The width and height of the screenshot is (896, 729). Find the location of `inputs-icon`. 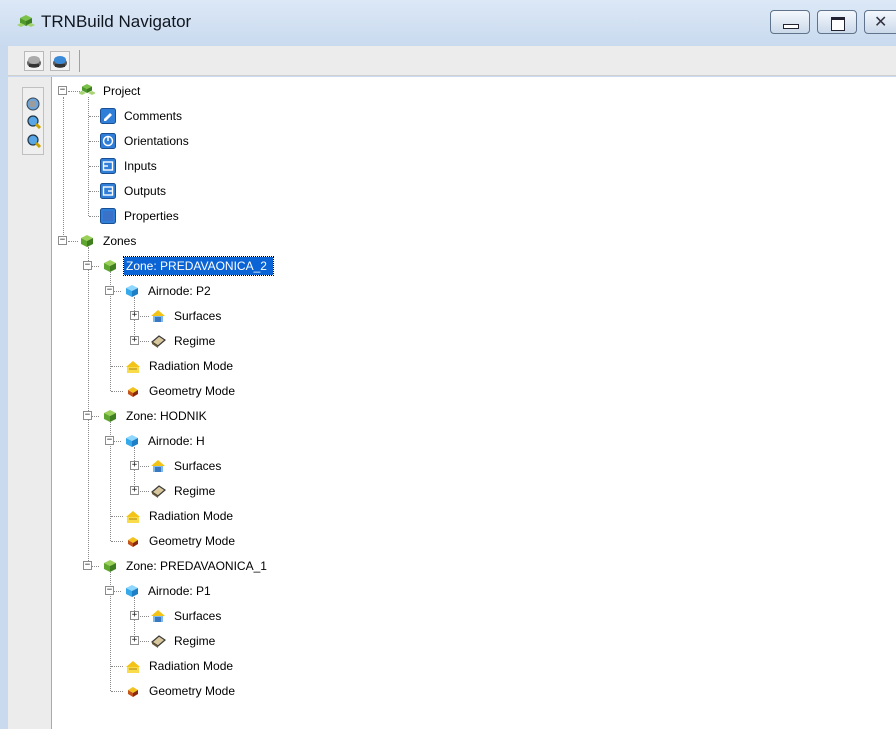

inputs-icon is located at coordinates (108, 166).